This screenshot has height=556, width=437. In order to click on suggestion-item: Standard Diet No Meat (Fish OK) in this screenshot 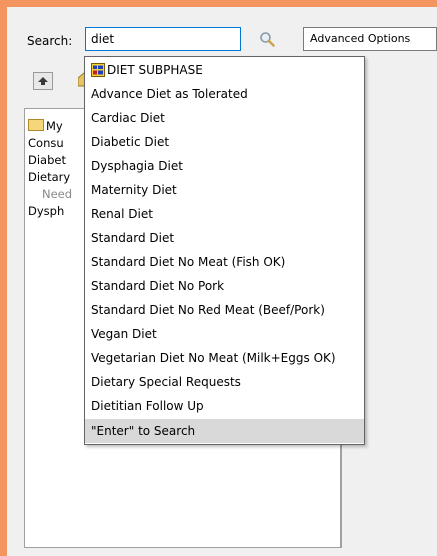, I will do `click(224, 262)`.